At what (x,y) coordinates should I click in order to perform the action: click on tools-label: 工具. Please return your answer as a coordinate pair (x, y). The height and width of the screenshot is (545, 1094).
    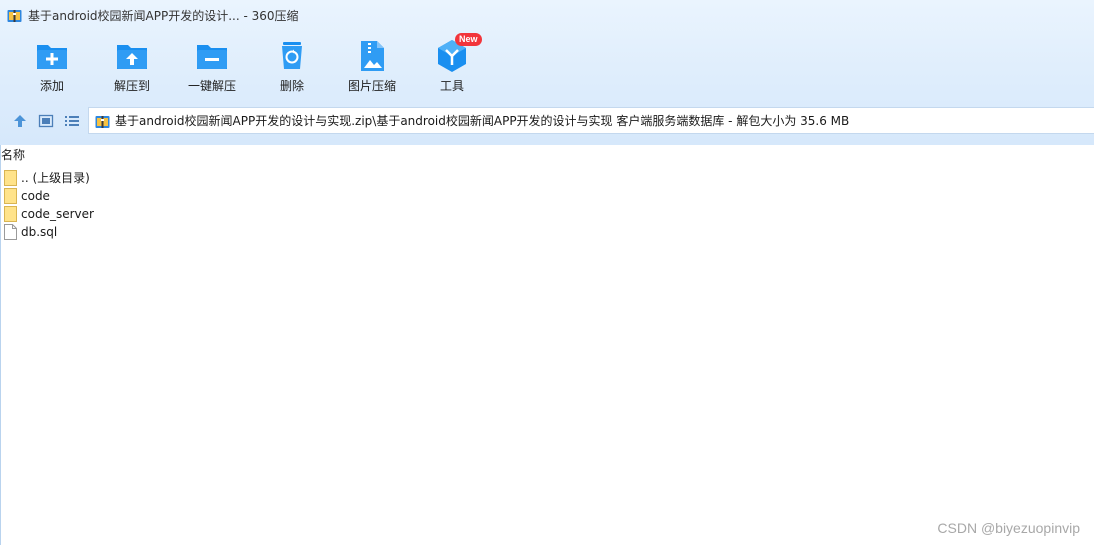
    Looking at the image, I should click on (451, 86).